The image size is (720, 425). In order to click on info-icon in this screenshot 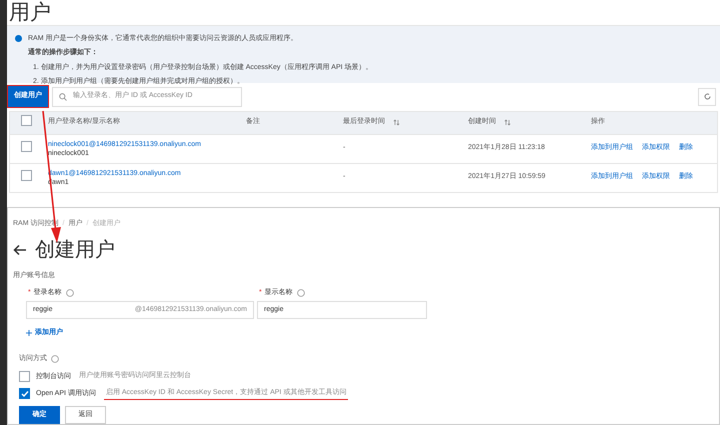, I will do `click(18, 38)`.